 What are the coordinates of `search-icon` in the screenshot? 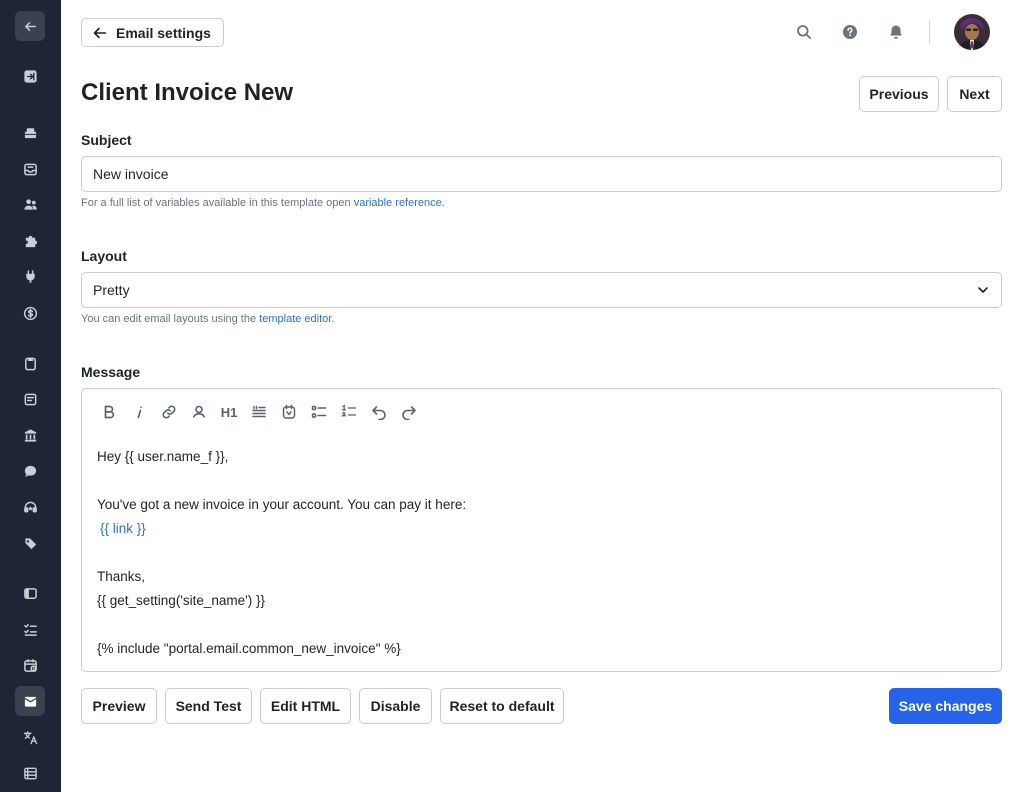 It's located at (804, 32).